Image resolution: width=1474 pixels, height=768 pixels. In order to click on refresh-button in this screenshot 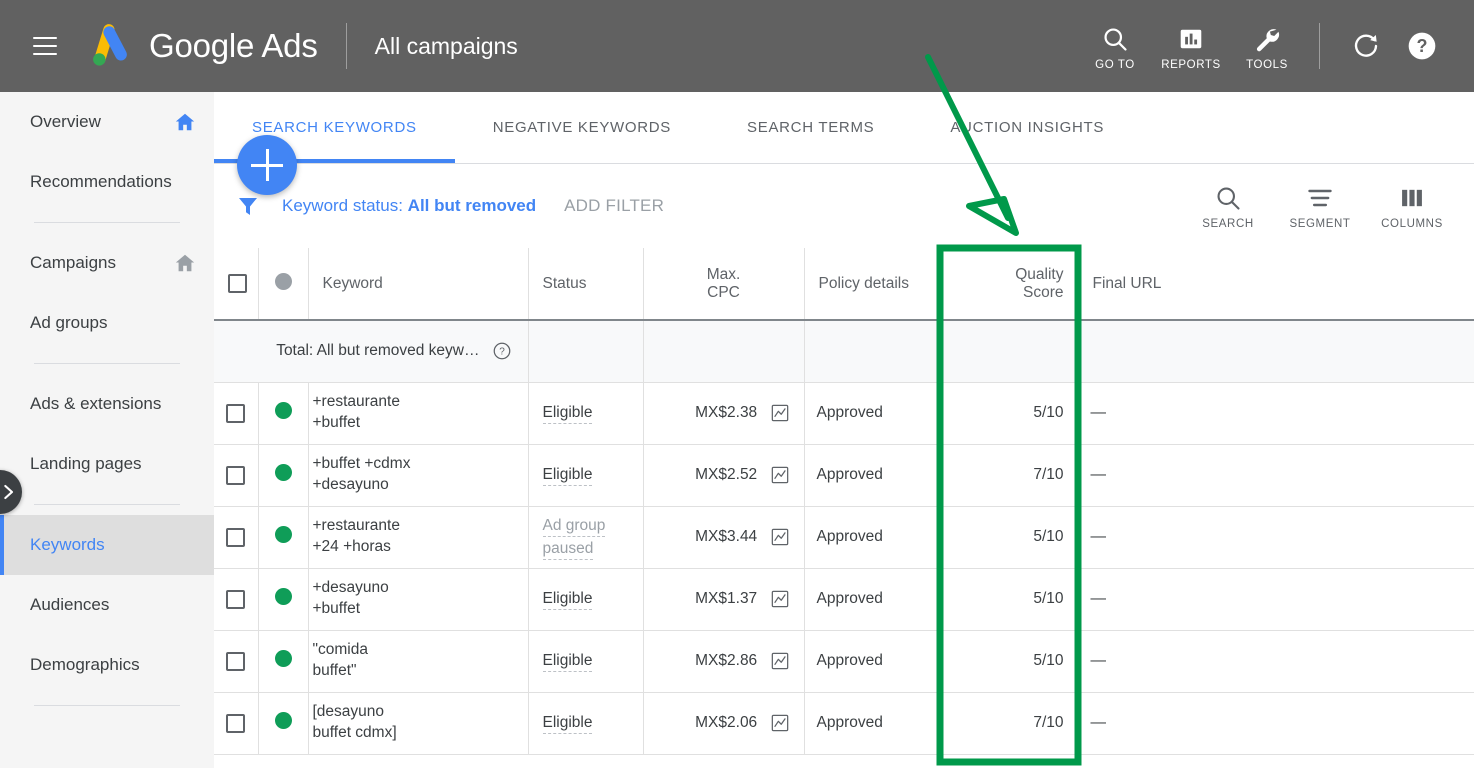, I will do `click(1366, 46)`.